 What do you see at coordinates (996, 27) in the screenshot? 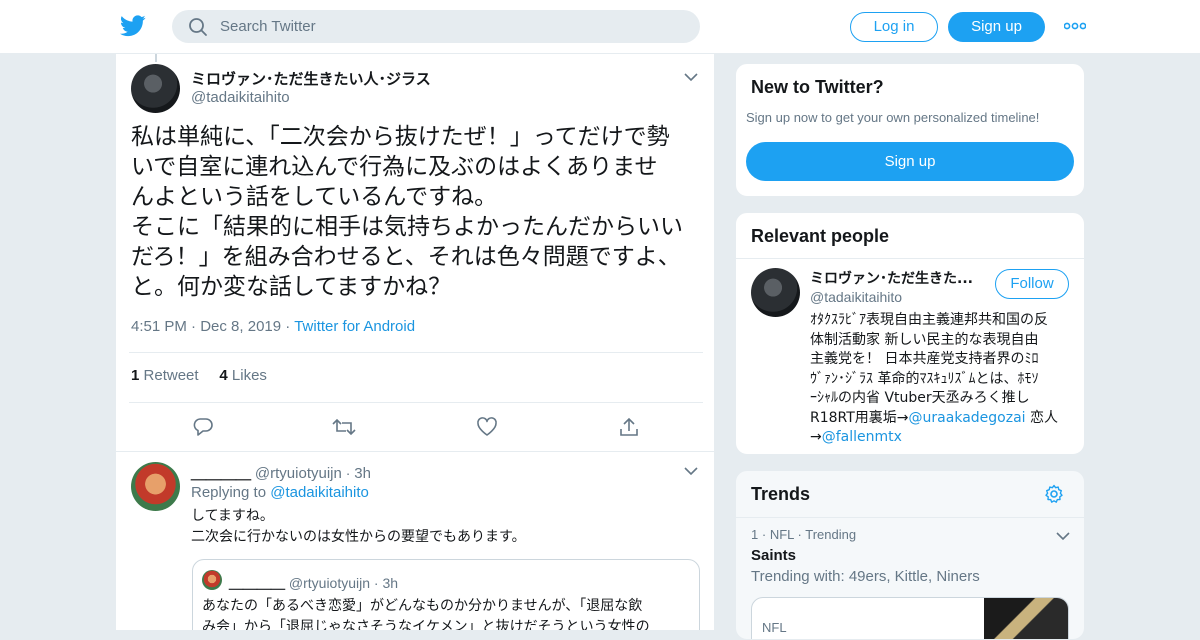
I see `signup-button: Sign up` at bounding box center [996, 27].